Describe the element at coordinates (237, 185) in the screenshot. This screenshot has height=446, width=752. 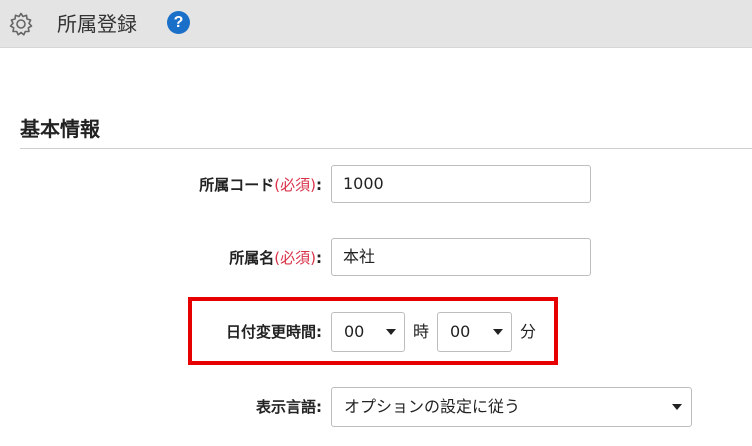
I see `code-label-text: 所属コード` at that location.